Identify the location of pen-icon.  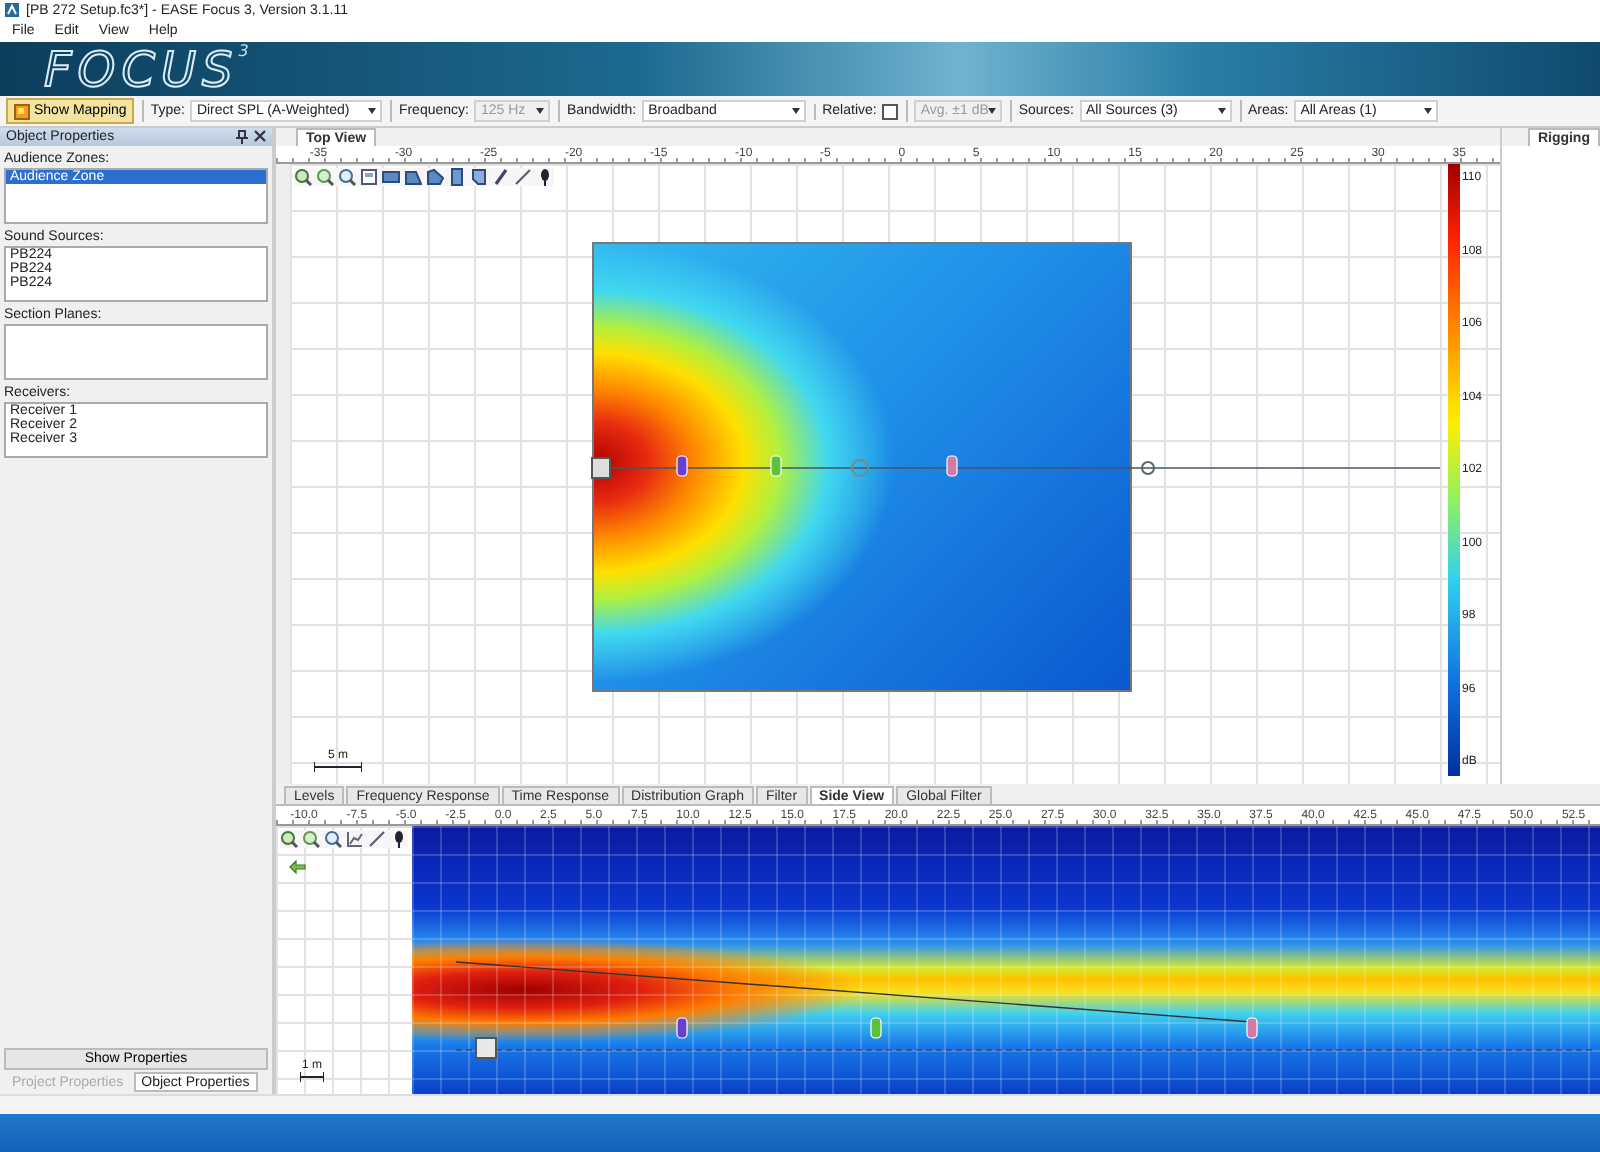
(501, 177).